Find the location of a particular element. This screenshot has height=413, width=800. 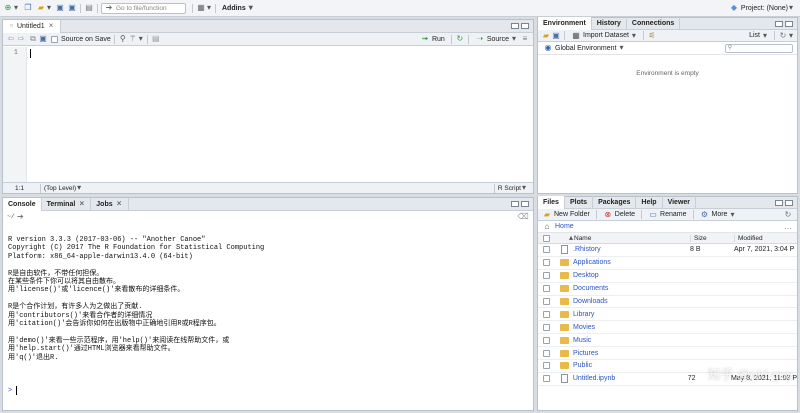

file-name: Library is located at coordinates (629, 314).